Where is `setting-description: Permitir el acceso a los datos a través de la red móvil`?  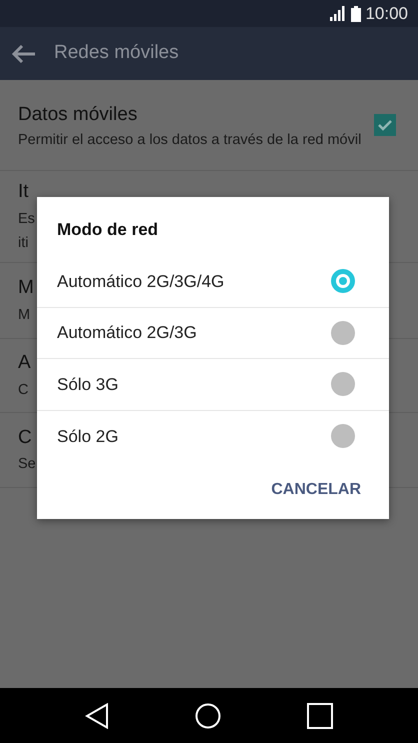
setting-description: Permitir el acceso a los datos a través de la red móvil is located at coordinates (190, 140).